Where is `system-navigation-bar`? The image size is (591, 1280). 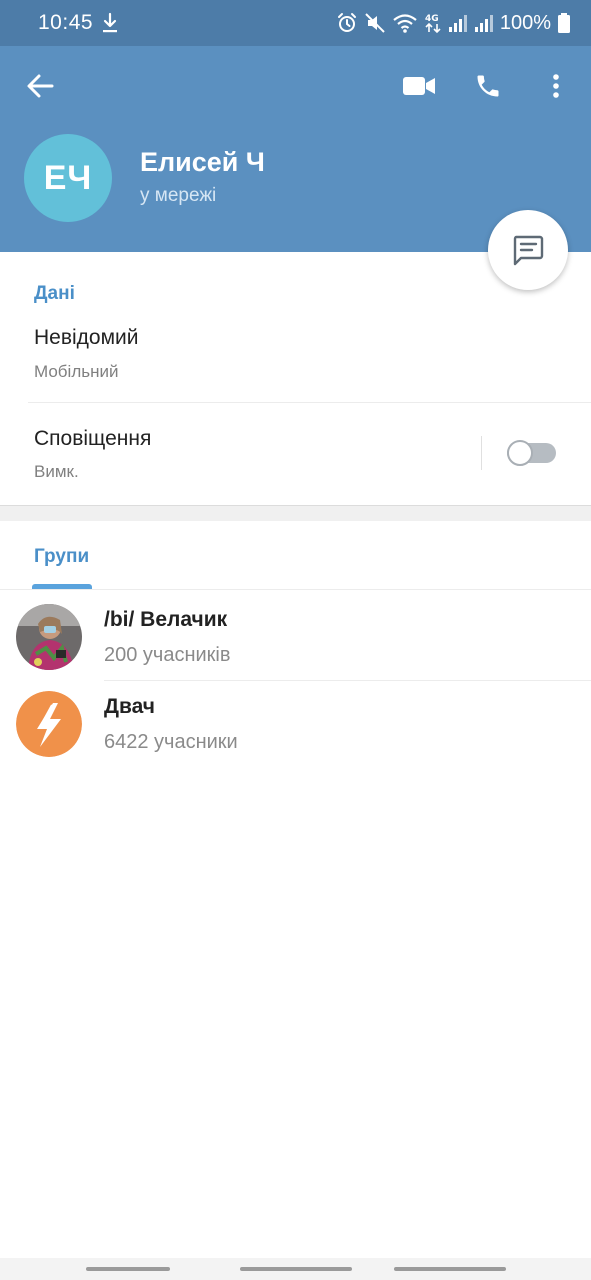 system-navigation-bar is located at coordinates (295, 1269).